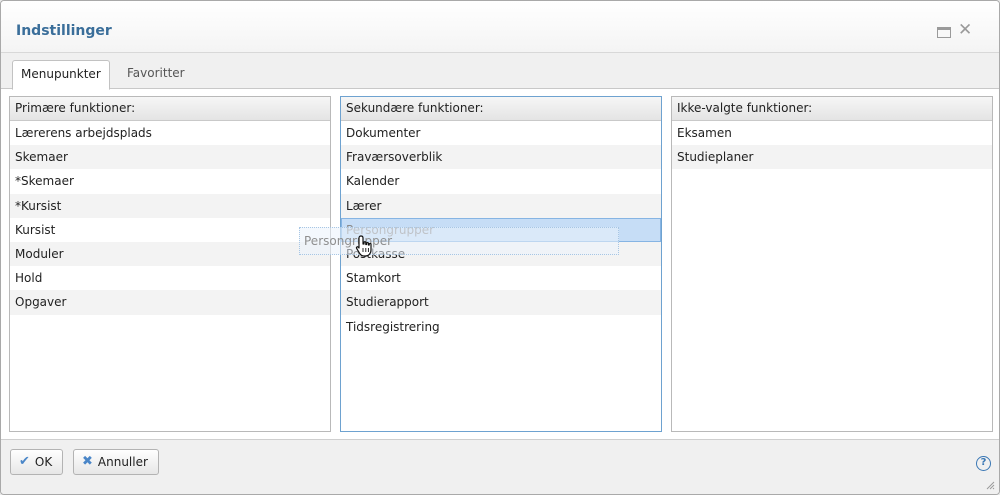 The width and height of the screenshot is (1000, 495). What do you see at coordinates (965, 30) in the screenshot?
I see `close-icon: ✕` at bounding box center [965, 30].